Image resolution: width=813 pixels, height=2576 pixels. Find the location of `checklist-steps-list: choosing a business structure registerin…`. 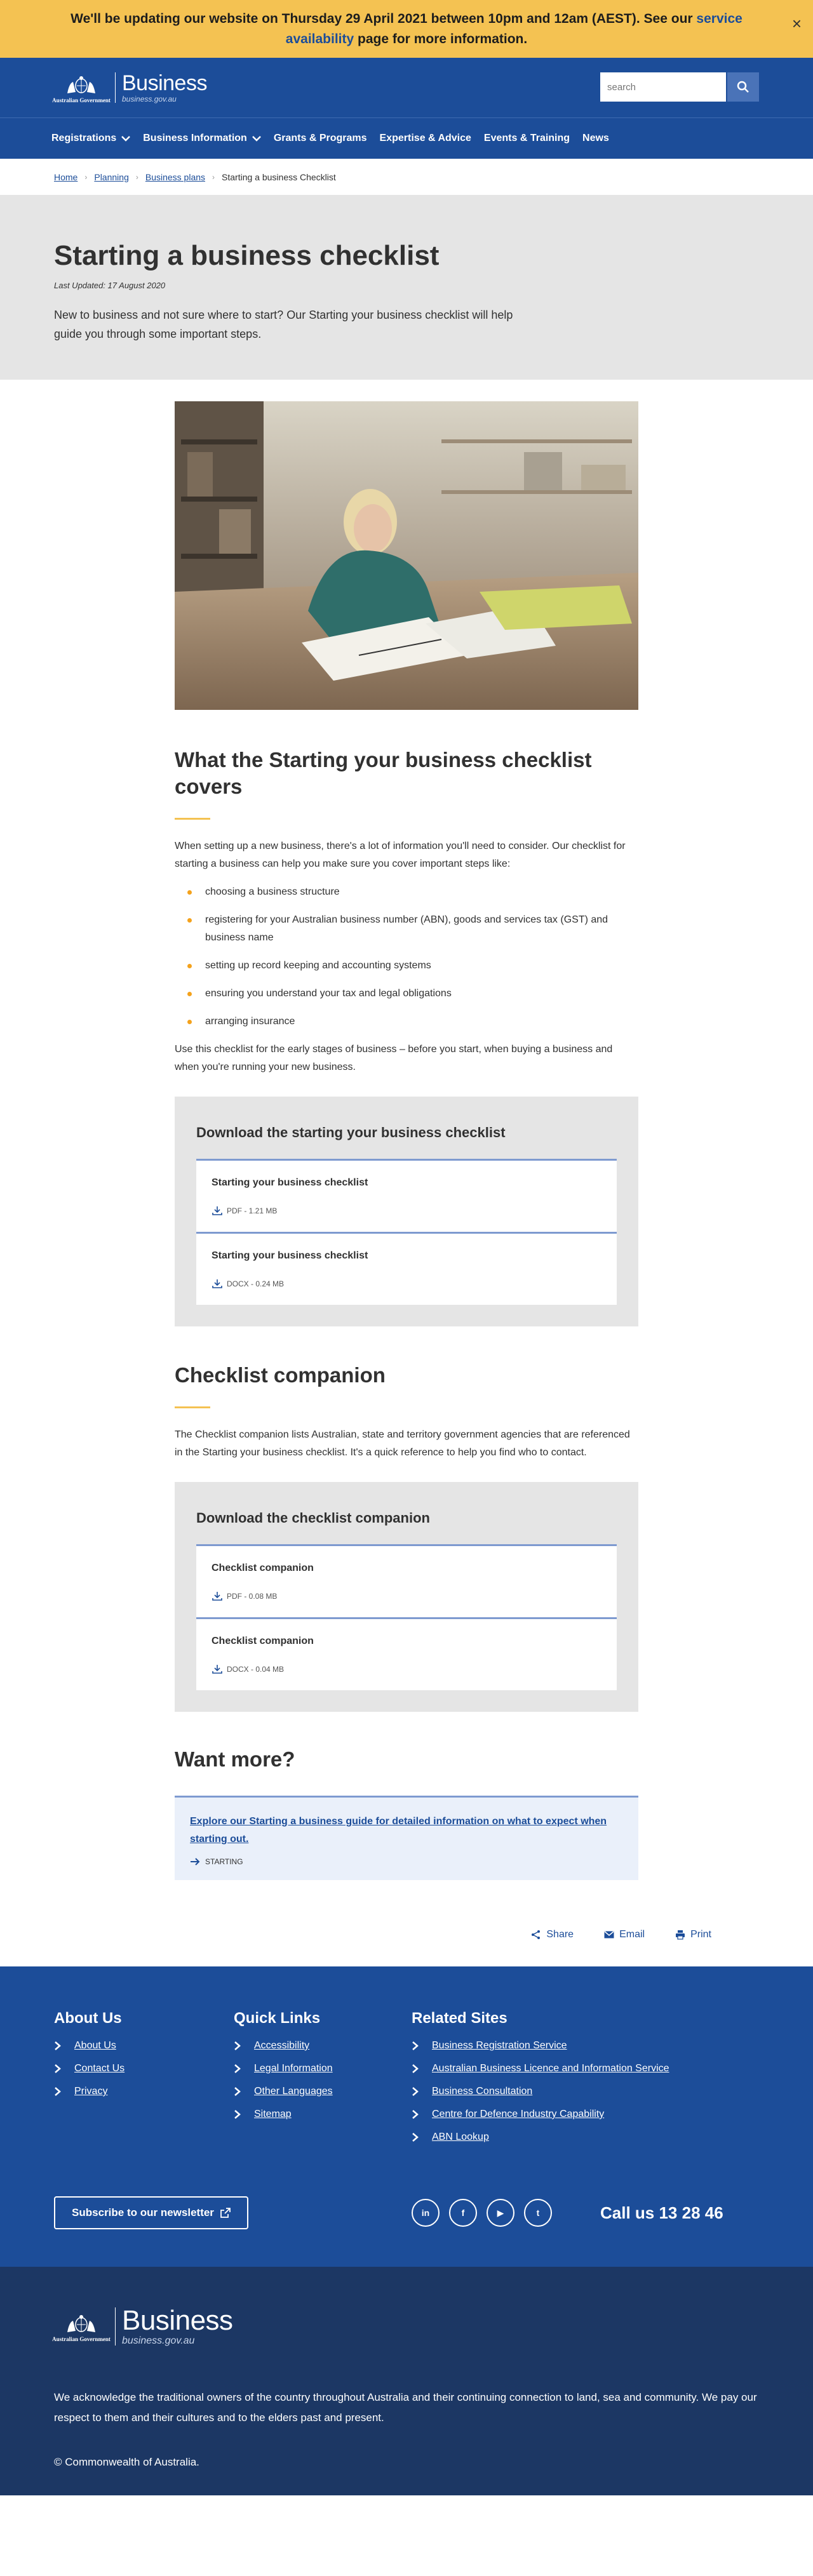

checklist-steps-list: choosing a business structure registerin… is located at coordinates (406, 957).